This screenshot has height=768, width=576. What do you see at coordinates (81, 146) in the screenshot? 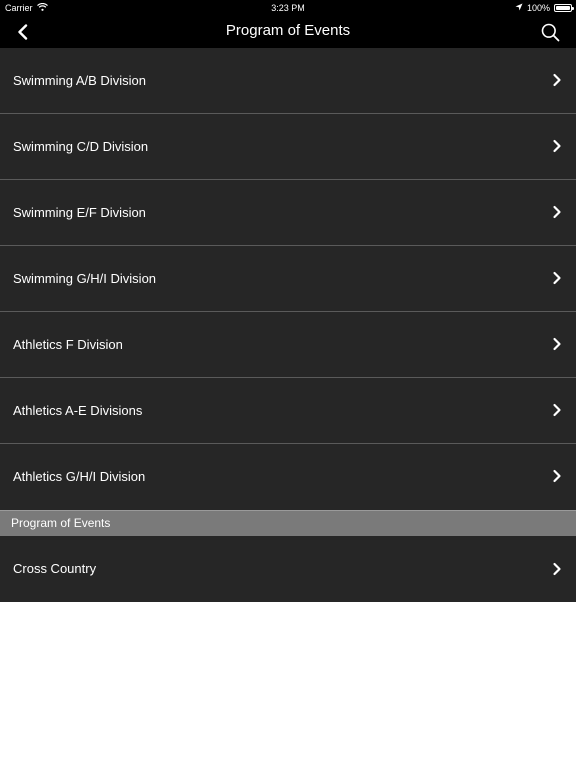
I see `list-item-label: Swimming C/D Division` at bounding box center [81, 146].